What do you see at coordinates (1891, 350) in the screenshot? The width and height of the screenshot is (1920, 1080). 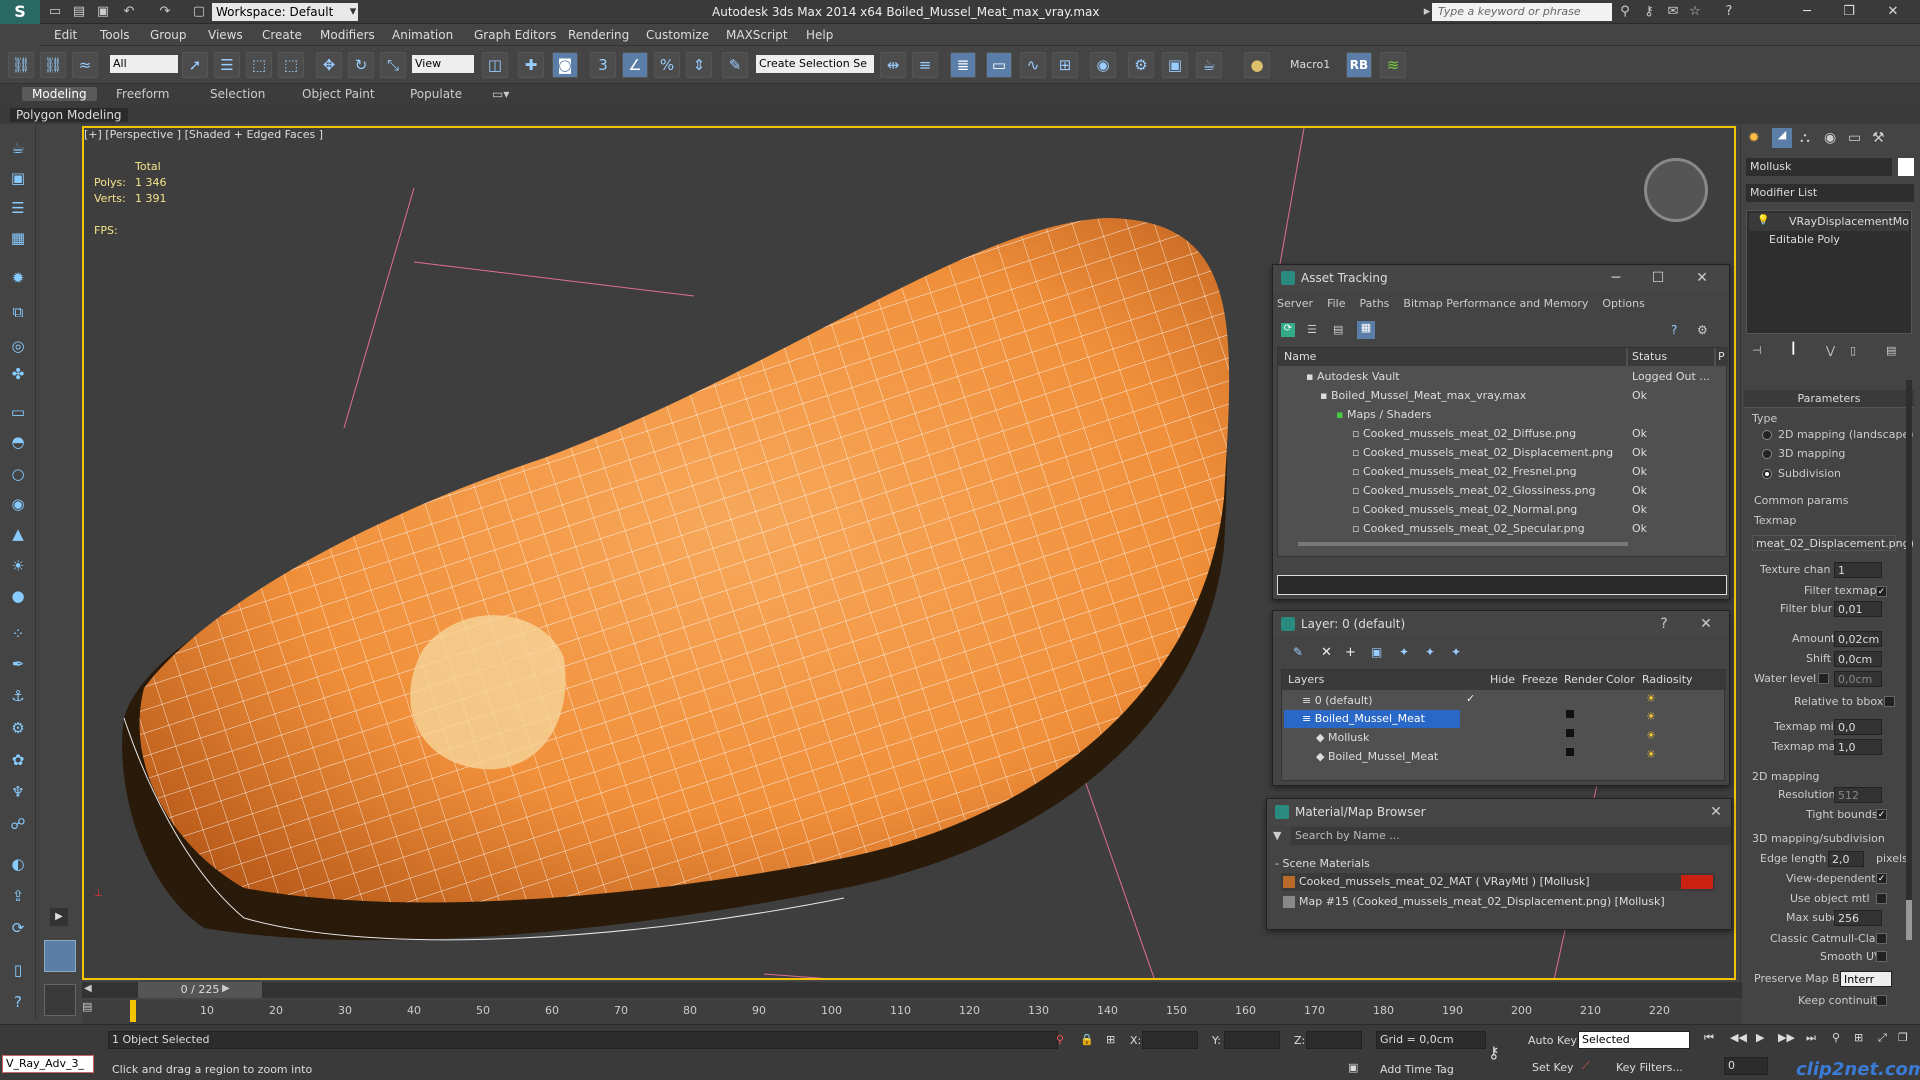 I see `configure-modifier-sets-icon: ▤` at bounding box center [1891, 350].